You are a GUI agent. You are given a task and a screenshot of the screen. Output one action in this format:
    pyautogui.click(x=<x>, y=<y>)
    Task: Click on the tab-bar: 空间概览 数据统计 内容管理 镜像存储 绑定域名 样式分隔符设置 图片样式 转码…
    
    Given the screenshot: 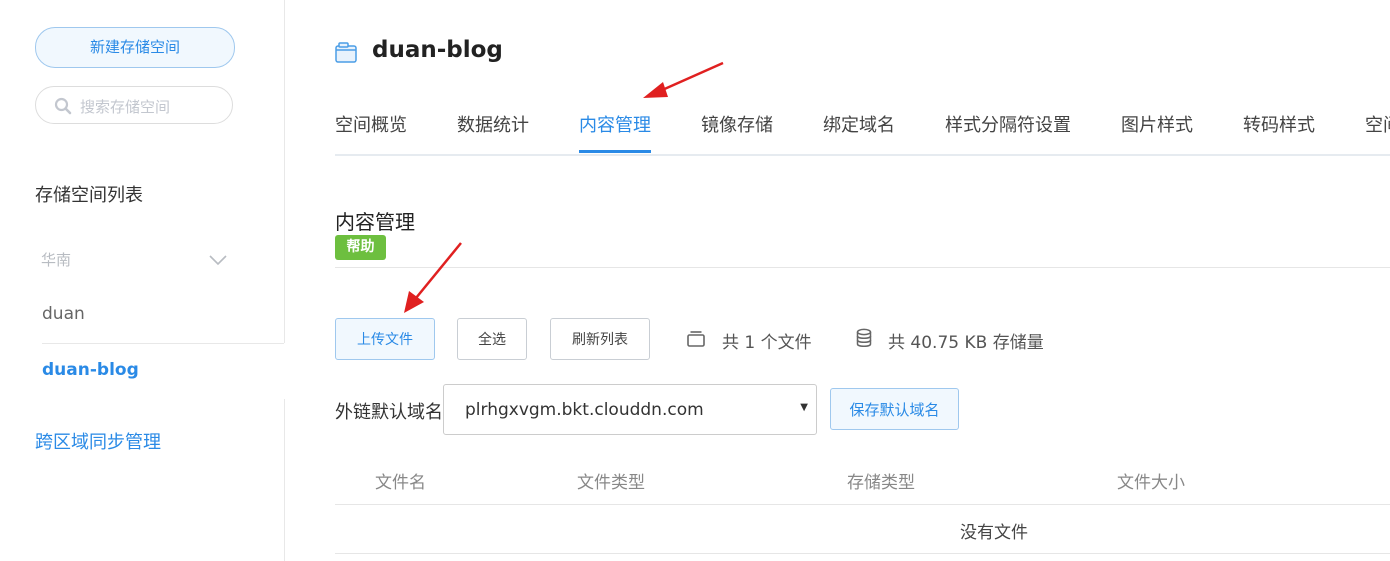 What is the action you would take?
    pyautogui.click(x=862, y=132)
    